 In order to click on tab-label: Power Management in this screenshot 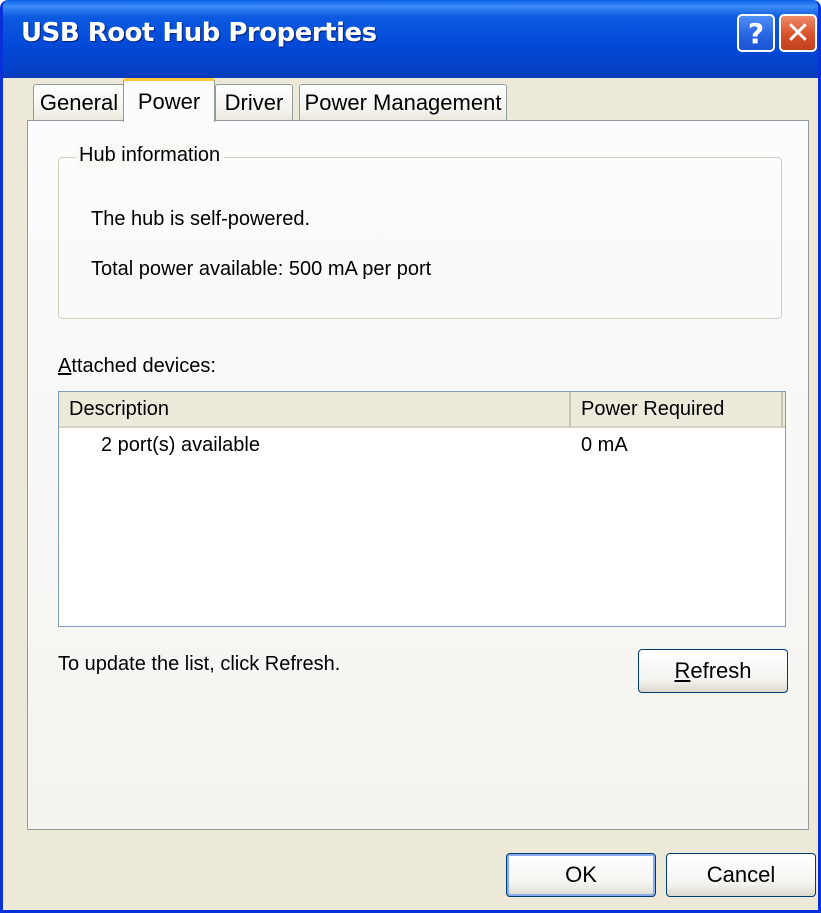, I will do `click(403, 102)`.